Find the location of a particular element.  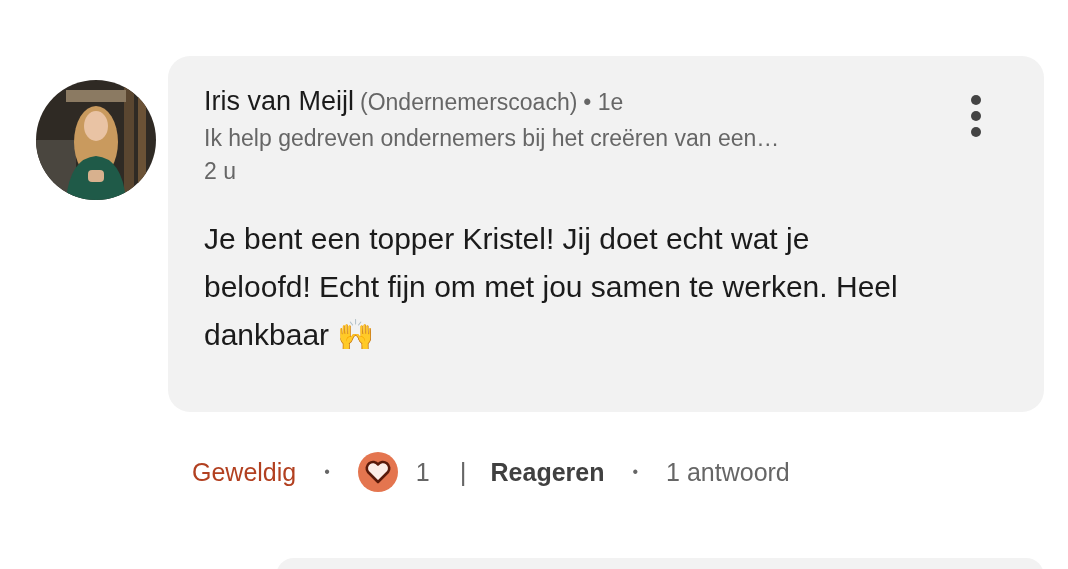

reaction-count: 1 is located at coordinates (422, 472).